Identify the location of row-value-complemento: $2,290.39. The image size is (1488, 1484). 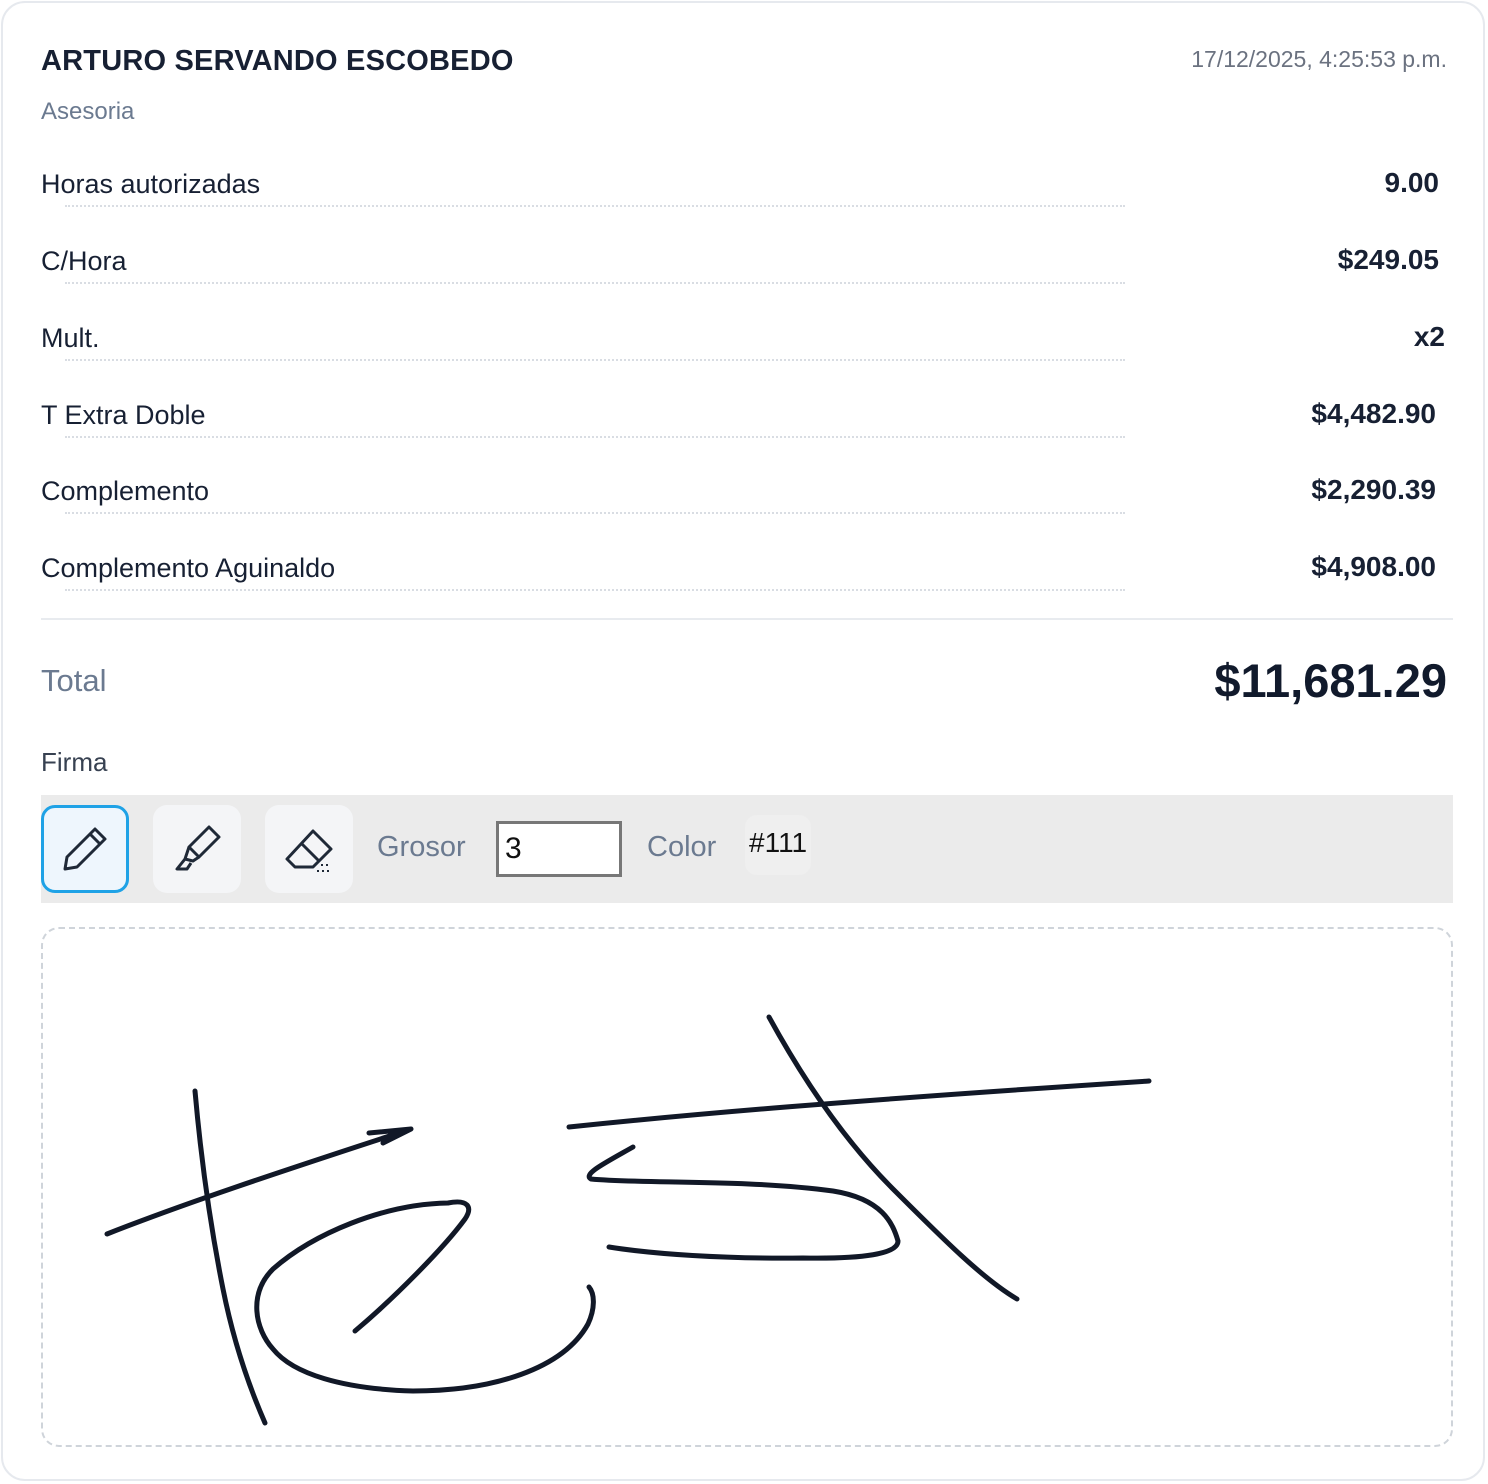
(1373, 489).